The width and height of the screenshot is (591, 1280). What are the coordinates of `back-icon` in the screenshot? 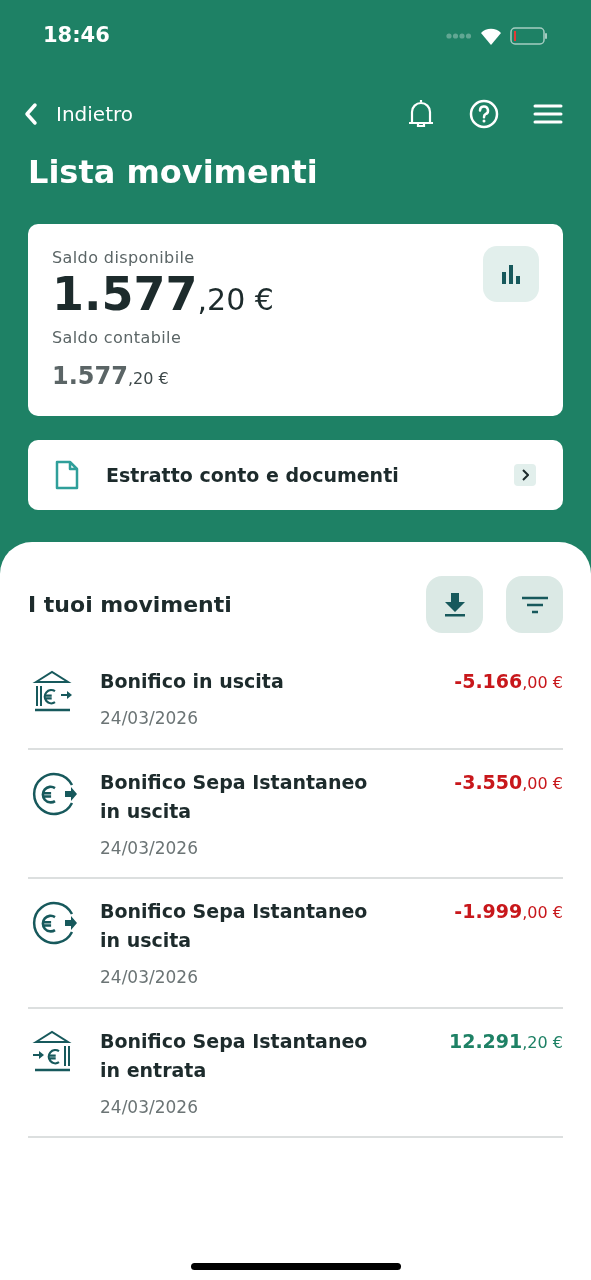 It's located at (31, 114).